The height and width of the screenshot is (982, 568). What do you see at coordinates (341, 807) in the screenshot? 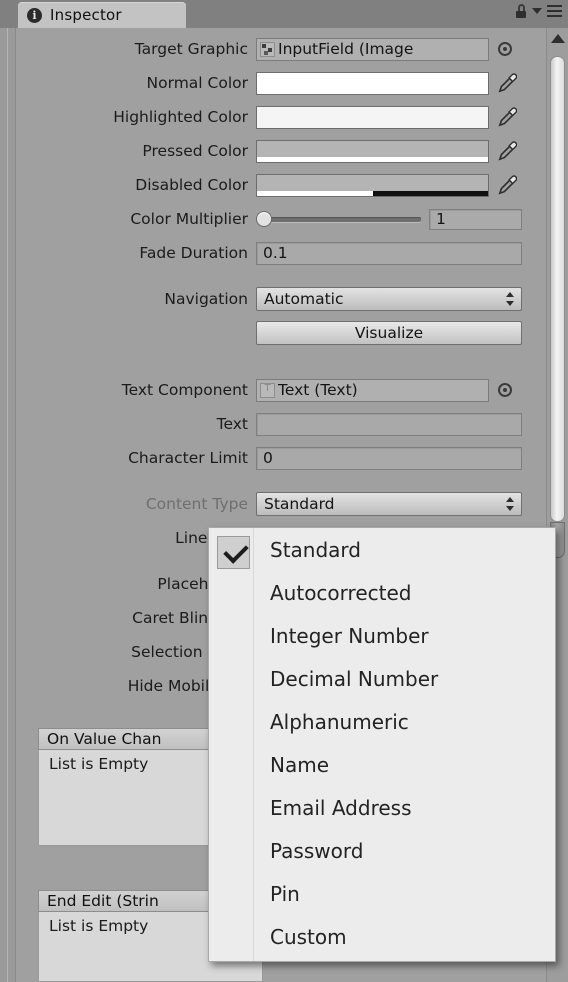
I see `menu-item-label: Email Address` at bounding box center [341, 807].